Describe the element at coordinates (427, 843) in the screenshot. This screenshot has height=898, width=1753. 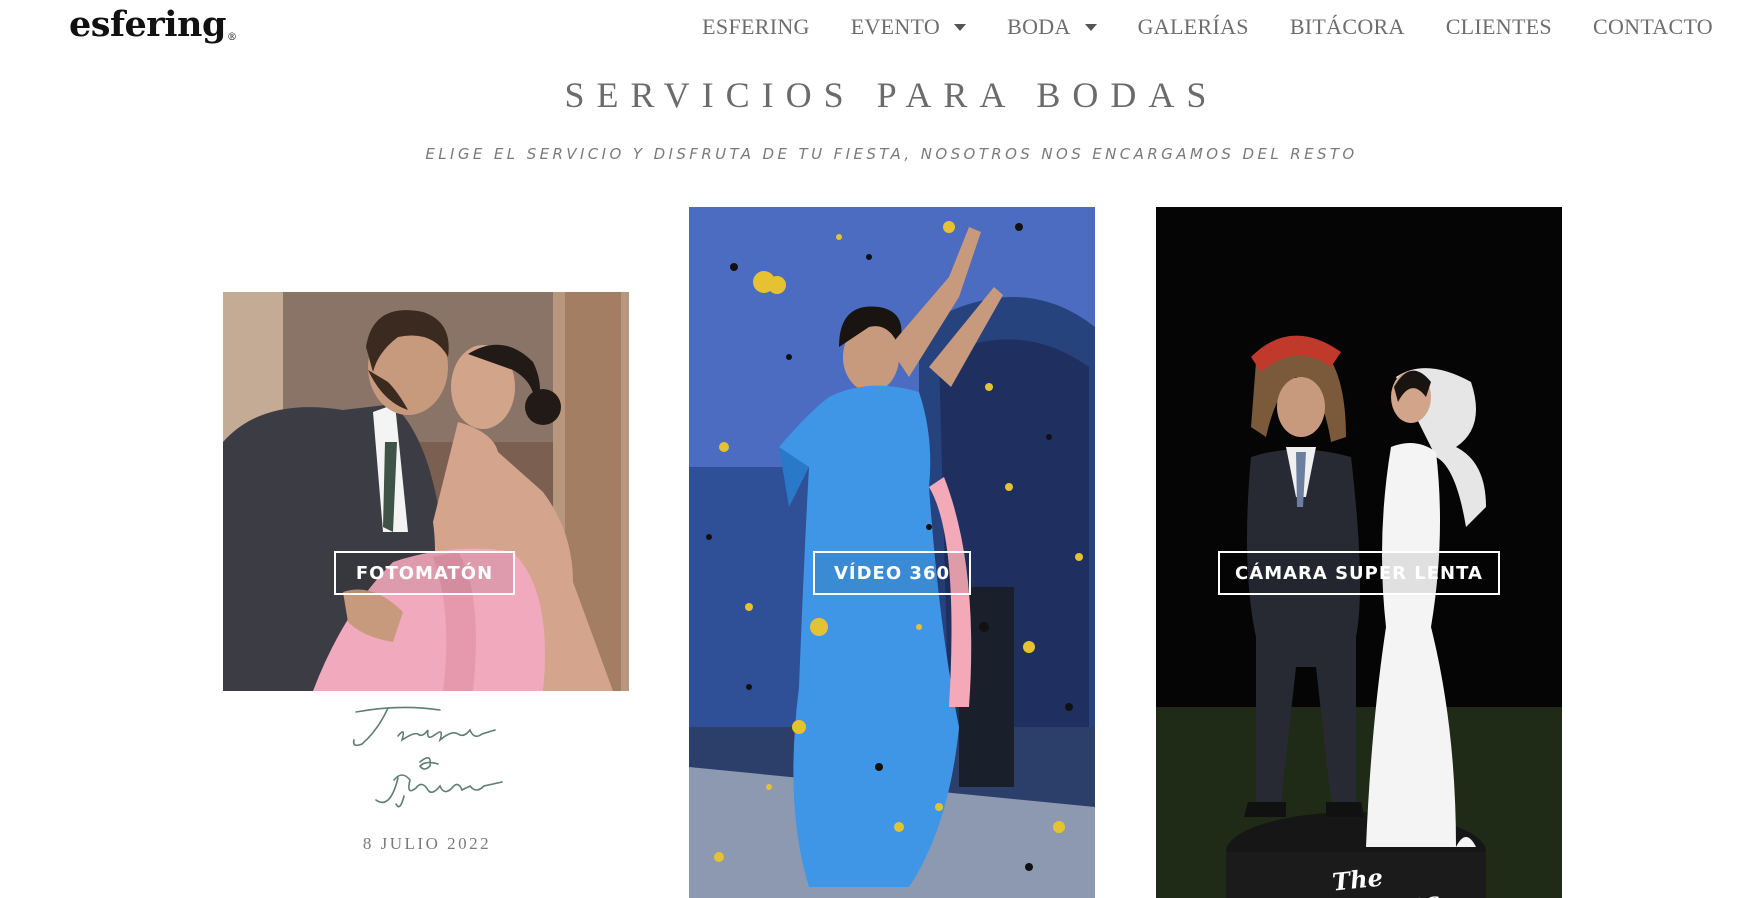
I see `event-date: 8 JULIO 2022` at that location.